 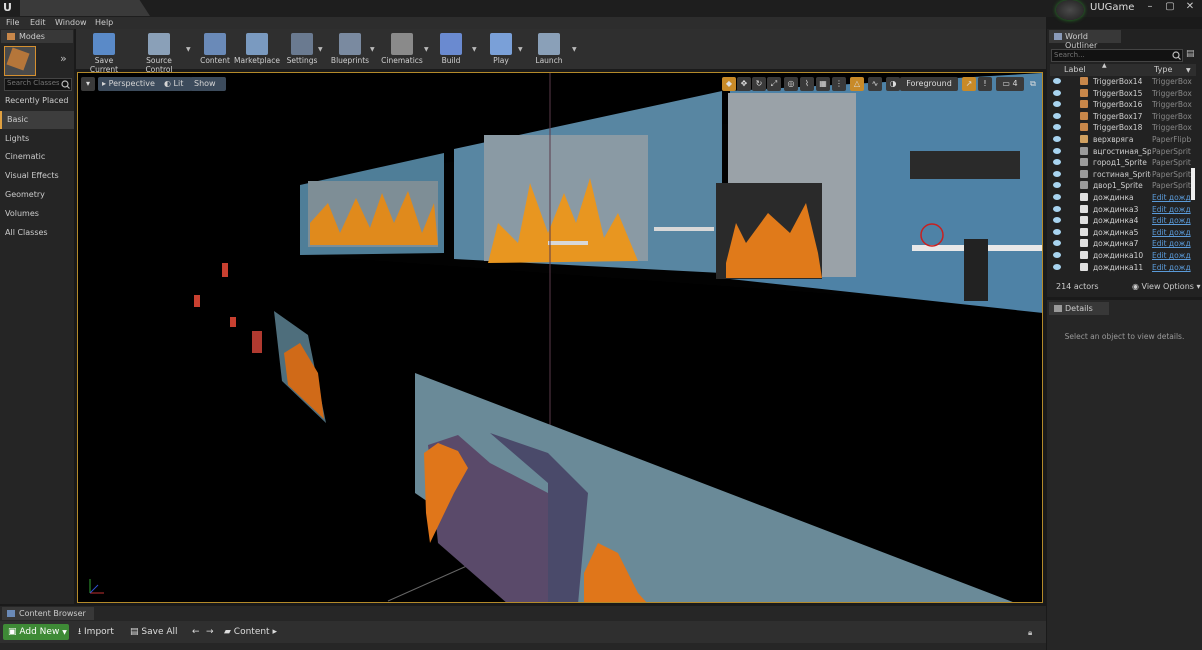 I want to click on rotation-snap-icon: △, so click(x=857, y=84).